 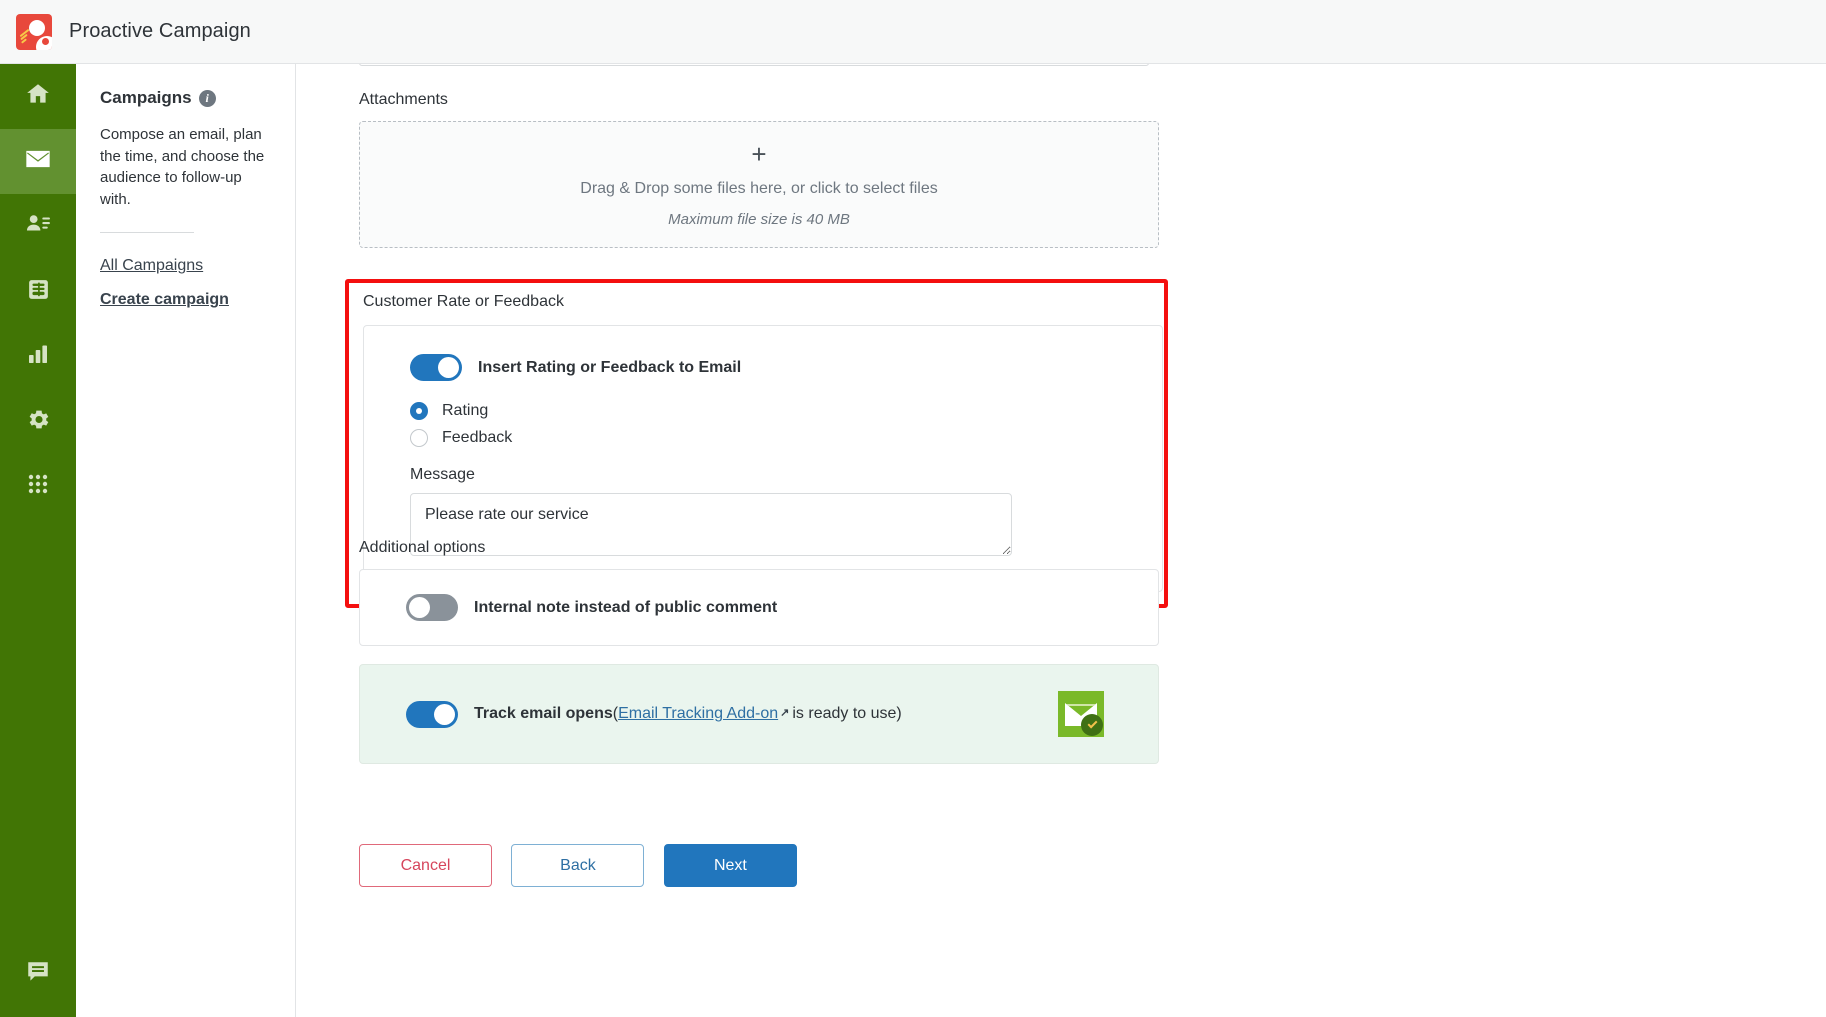 What do you see at coordinates (38, 540) in the screenshot?
I see `icon-rail` at bounding box center [38, 540].